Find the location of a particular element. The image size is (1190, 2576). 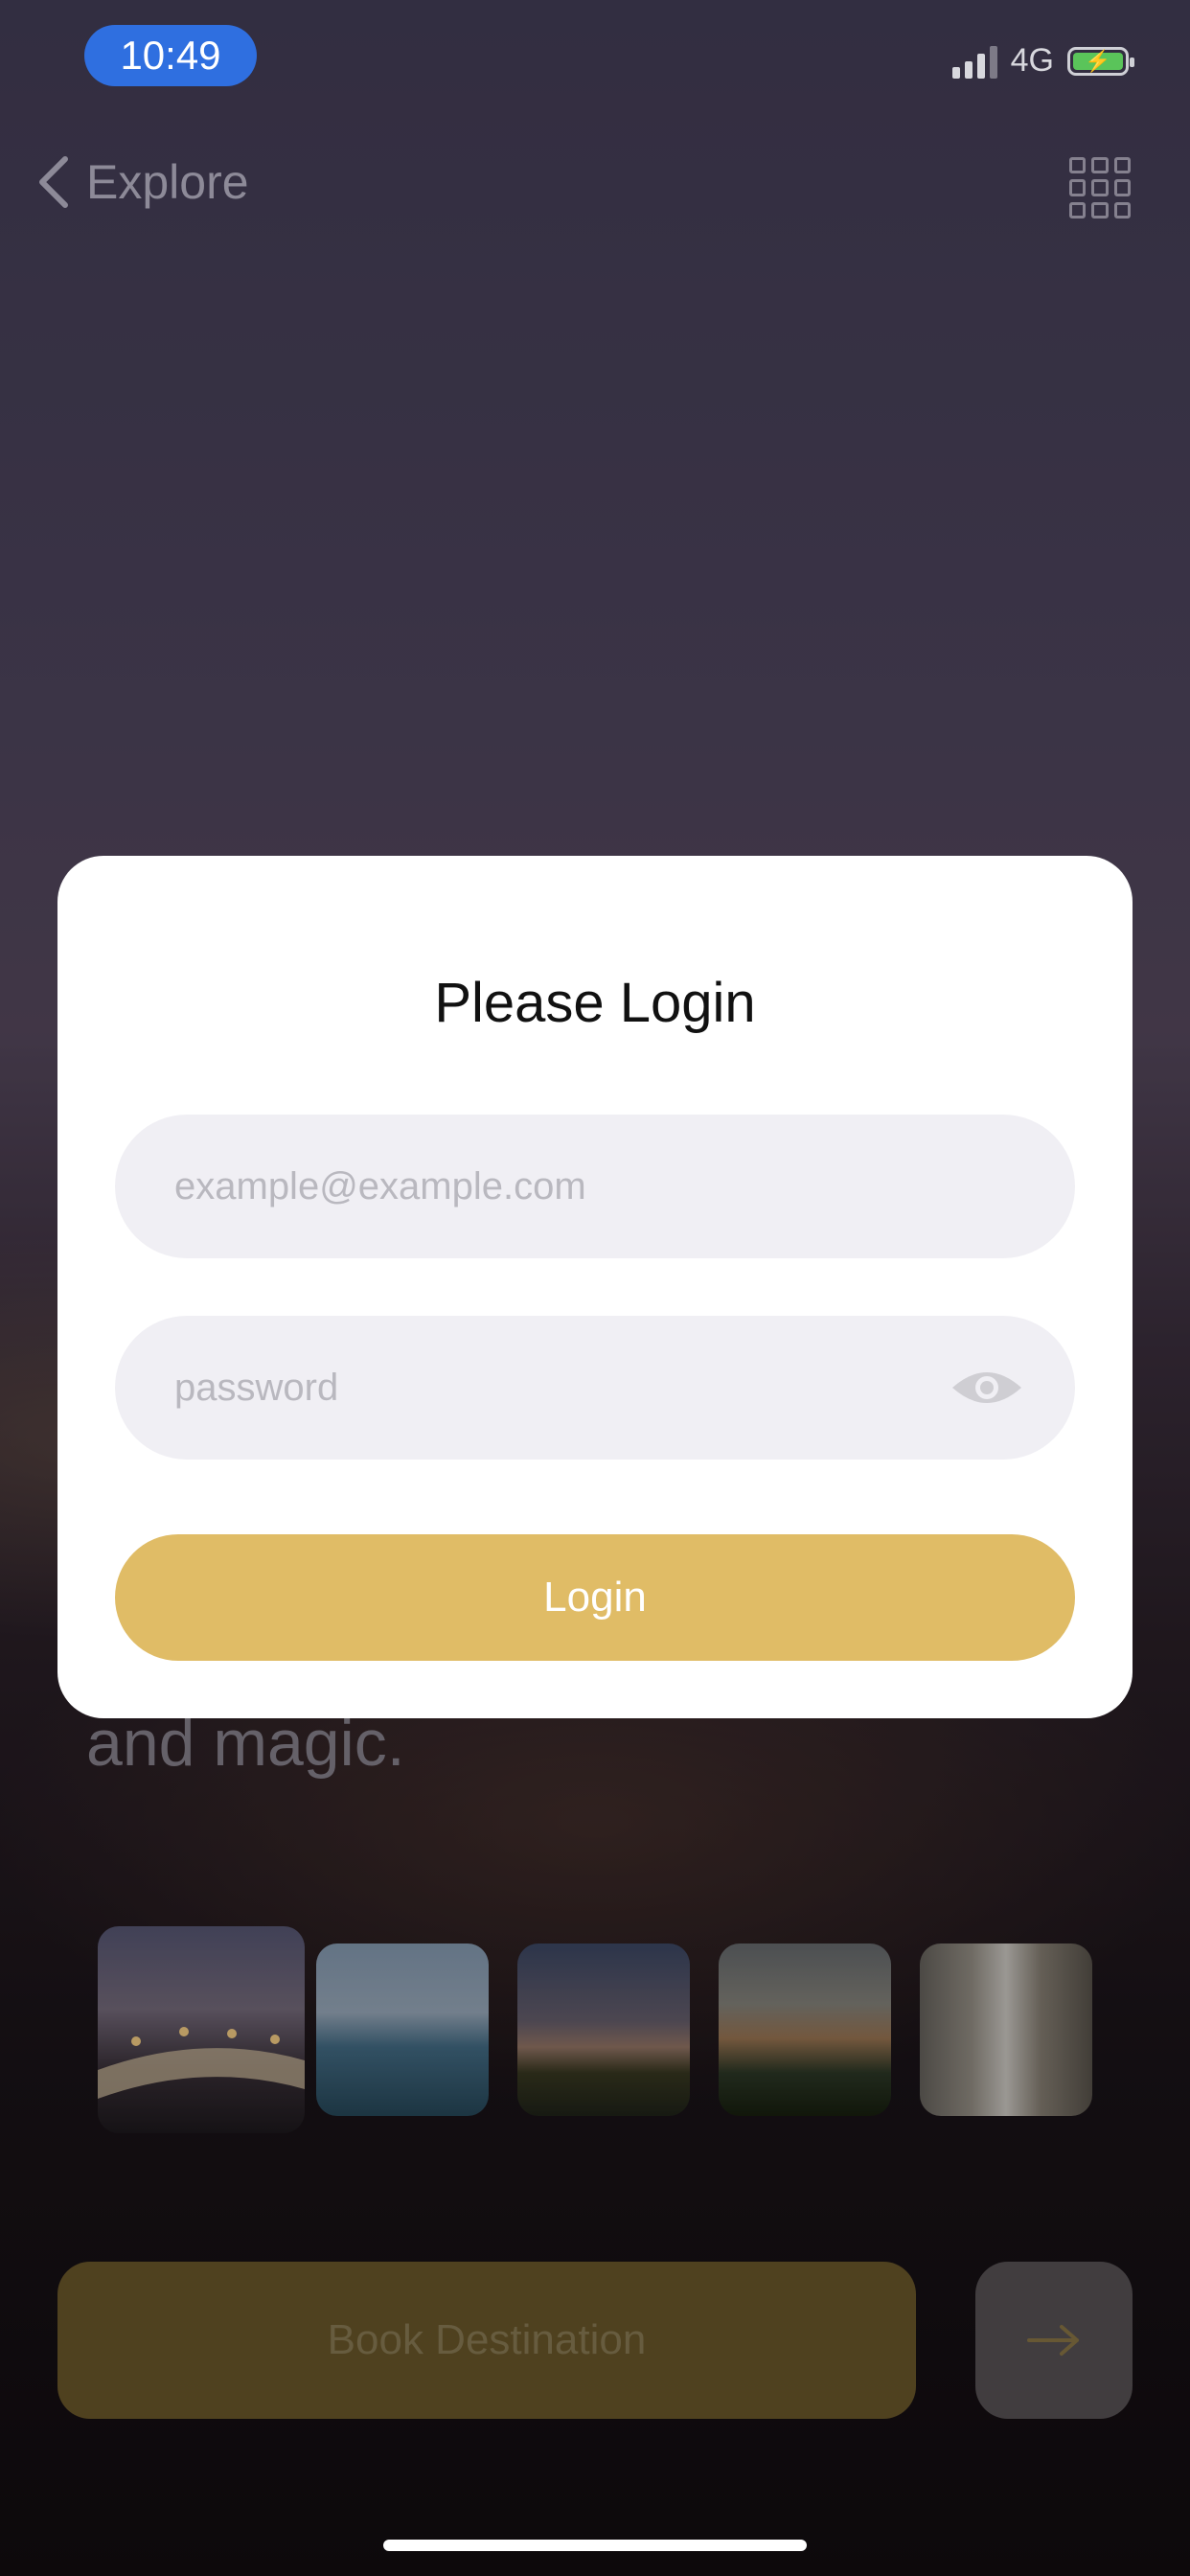

back-label: Explore is located at coordinates (167, 182).